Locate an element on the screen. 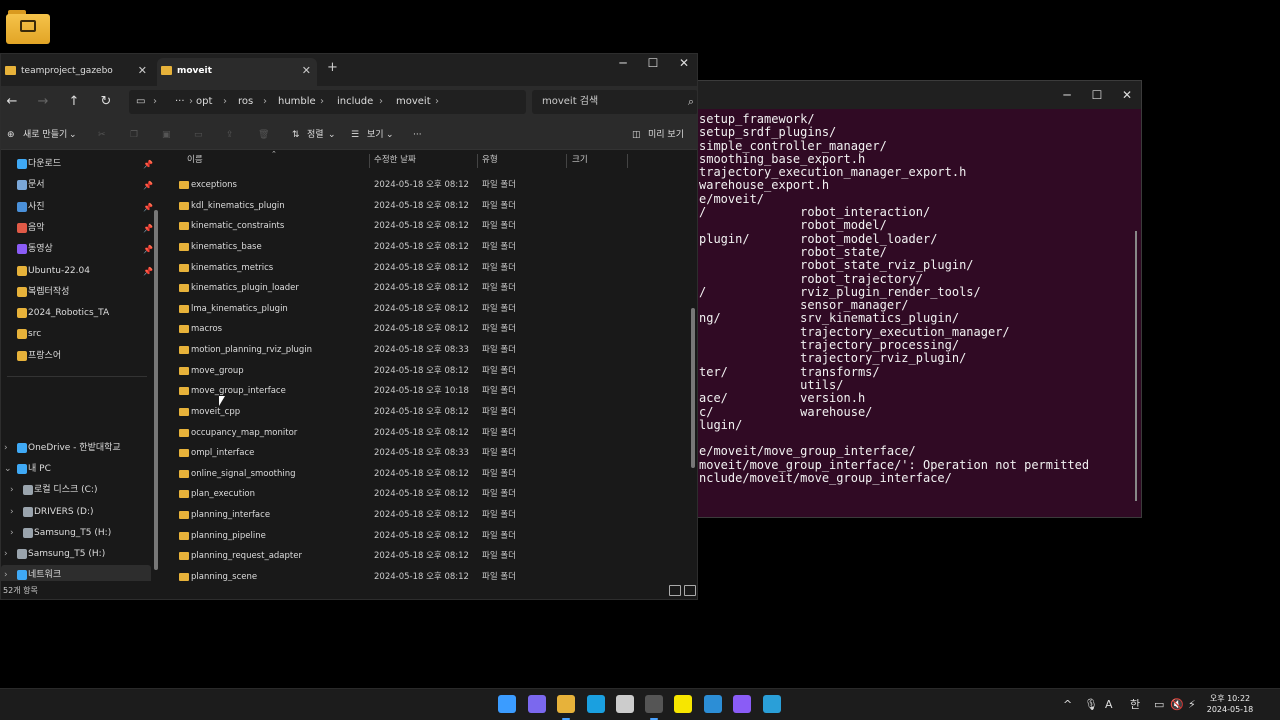 The image size is (1280, 720). language-indicator: 한 is located at coordinates (1135, 705).